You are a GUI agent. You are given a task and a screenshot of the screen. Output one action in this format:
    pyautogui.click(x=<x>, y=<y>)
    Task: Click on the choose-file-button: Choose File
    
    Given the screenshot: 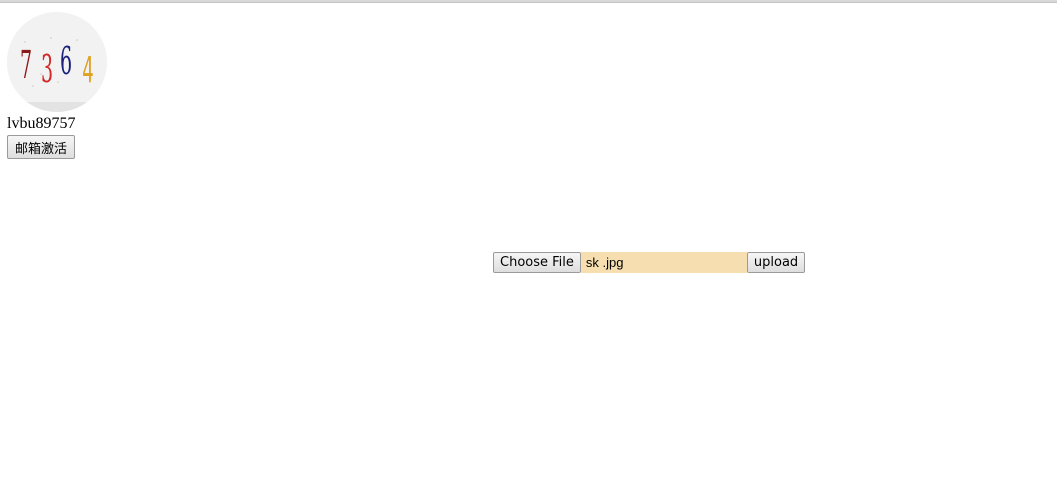 What is the action you would take?
    pyautogui.click(x=537, y=262)
    